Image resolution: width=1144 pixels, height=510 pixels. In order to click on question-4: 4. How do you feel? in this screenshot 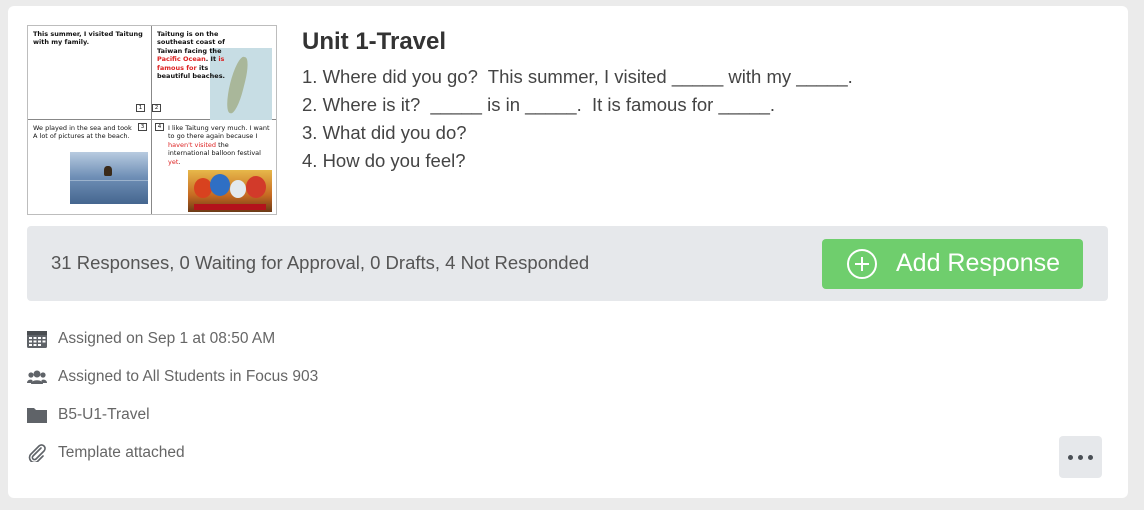, I will do `click(384, 160)`.